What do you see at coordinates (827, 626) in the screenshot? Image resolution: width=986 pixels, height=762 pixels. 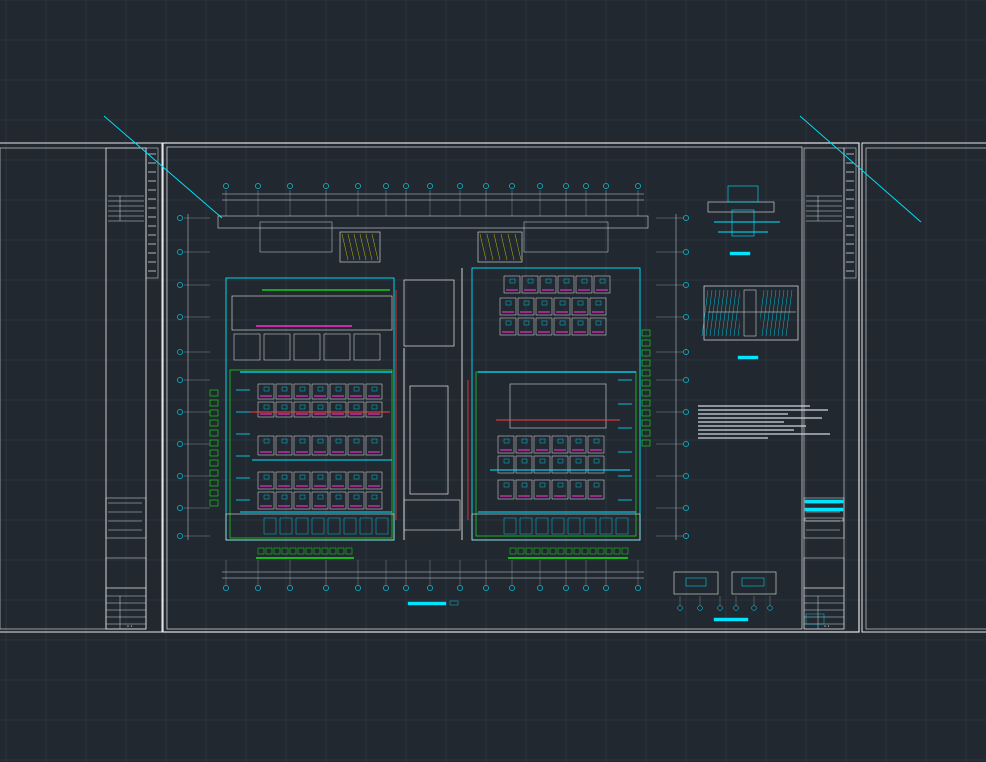 I see `sheet-number-right: A-1` at bounding box center [827, 626].